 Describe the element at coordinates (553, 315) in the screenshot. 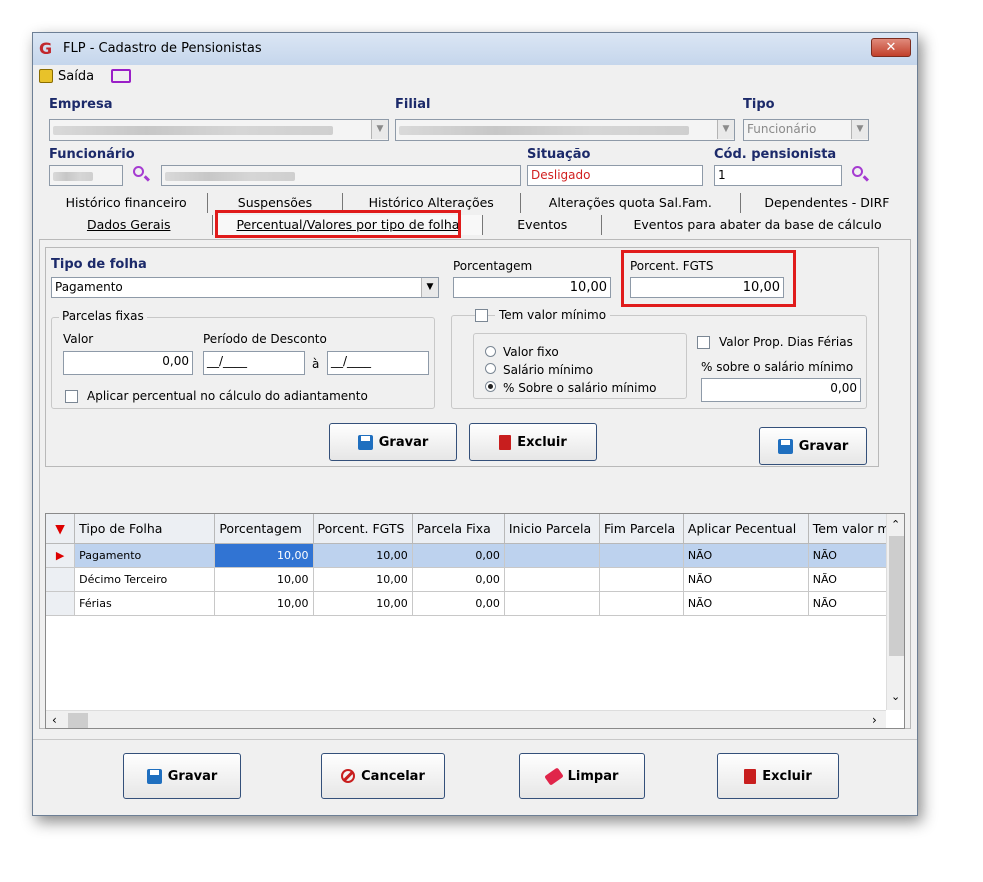

I see `tem-valor-minimo-label: Tem valor mínimo` at that location.